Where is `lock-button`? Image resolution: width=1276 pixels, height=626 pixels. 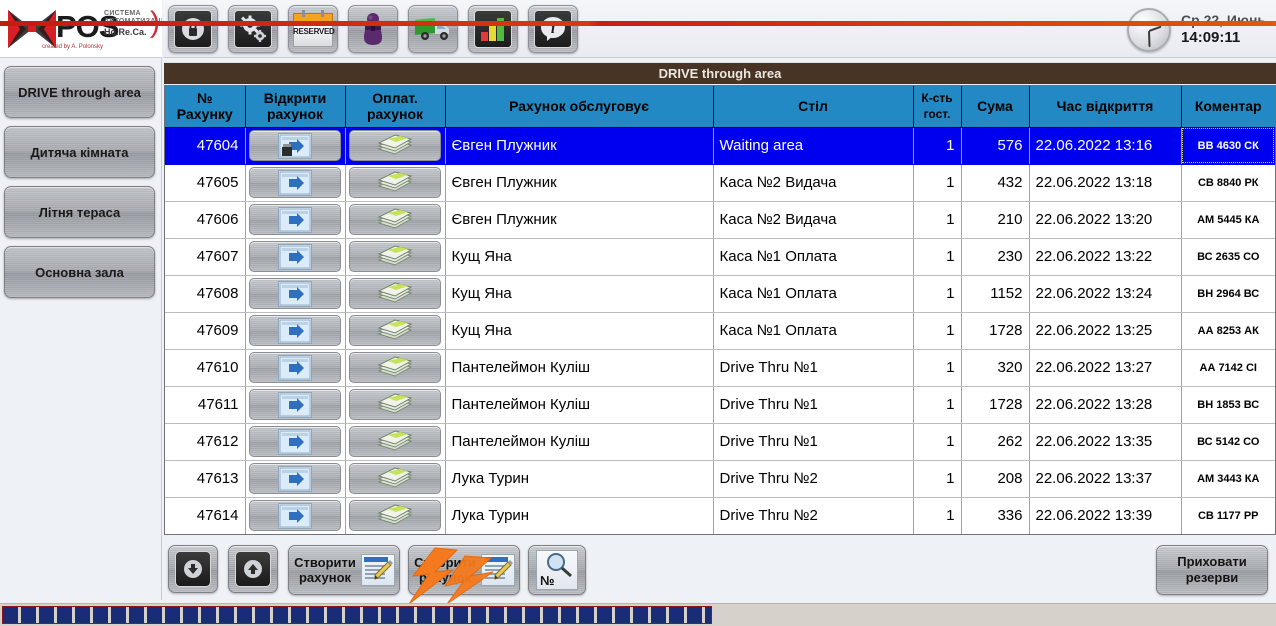 lock-button is located at coordinates (193, 29).